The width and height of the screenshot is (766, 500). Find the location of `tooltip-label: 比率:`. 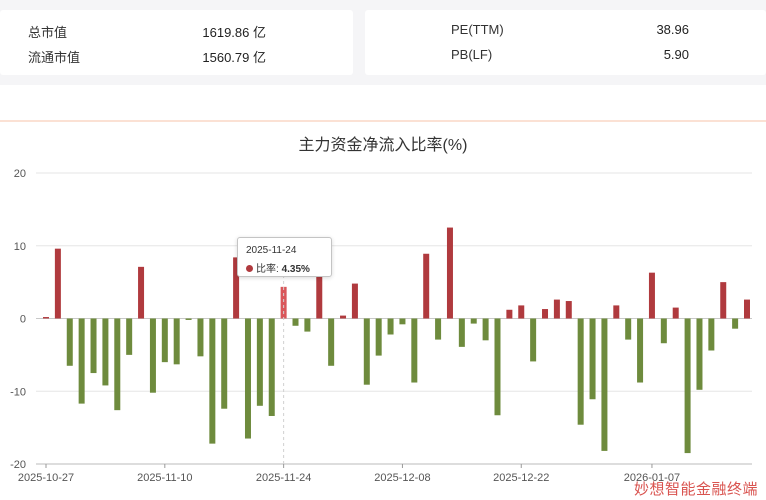

tooltip-label: 比率: is located at coordinates (267, 269).